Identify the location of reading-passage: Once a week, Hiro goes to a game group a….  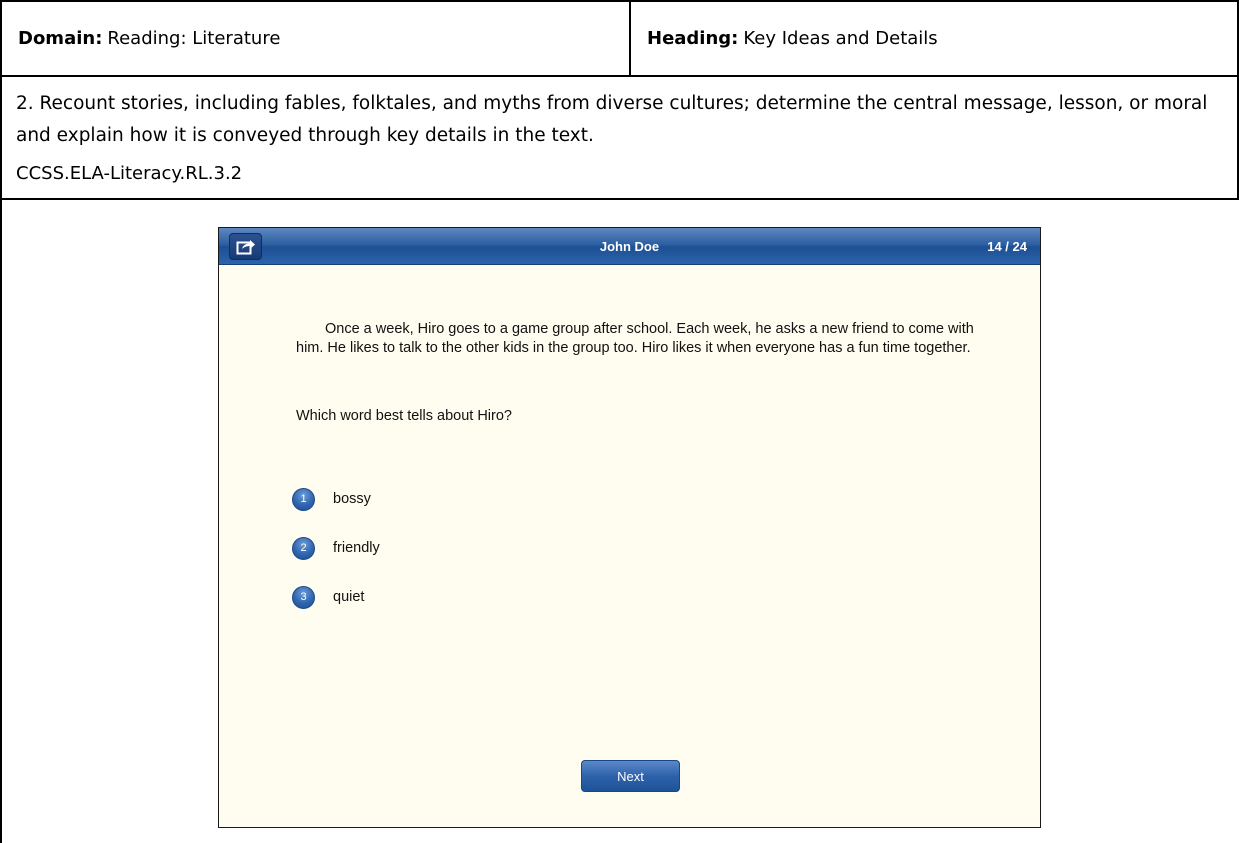
(641, 339).